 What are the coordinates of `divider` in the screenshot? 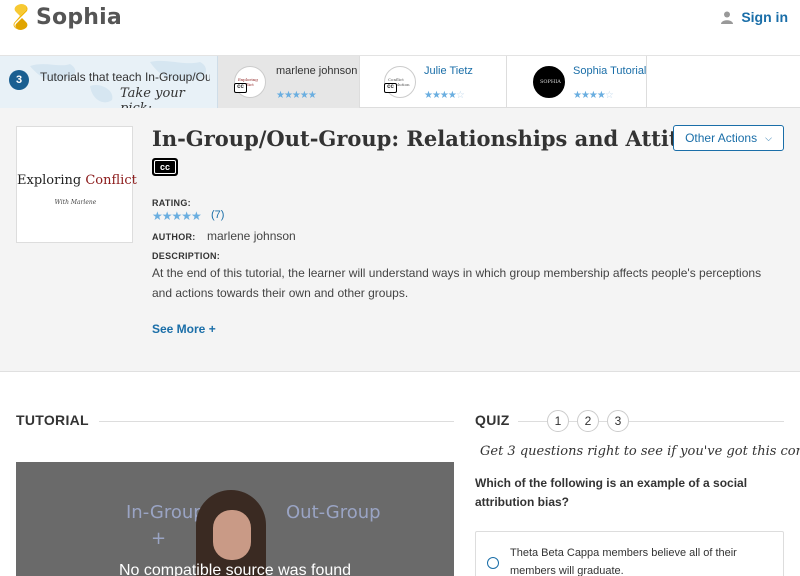 It's located at (276, 421).